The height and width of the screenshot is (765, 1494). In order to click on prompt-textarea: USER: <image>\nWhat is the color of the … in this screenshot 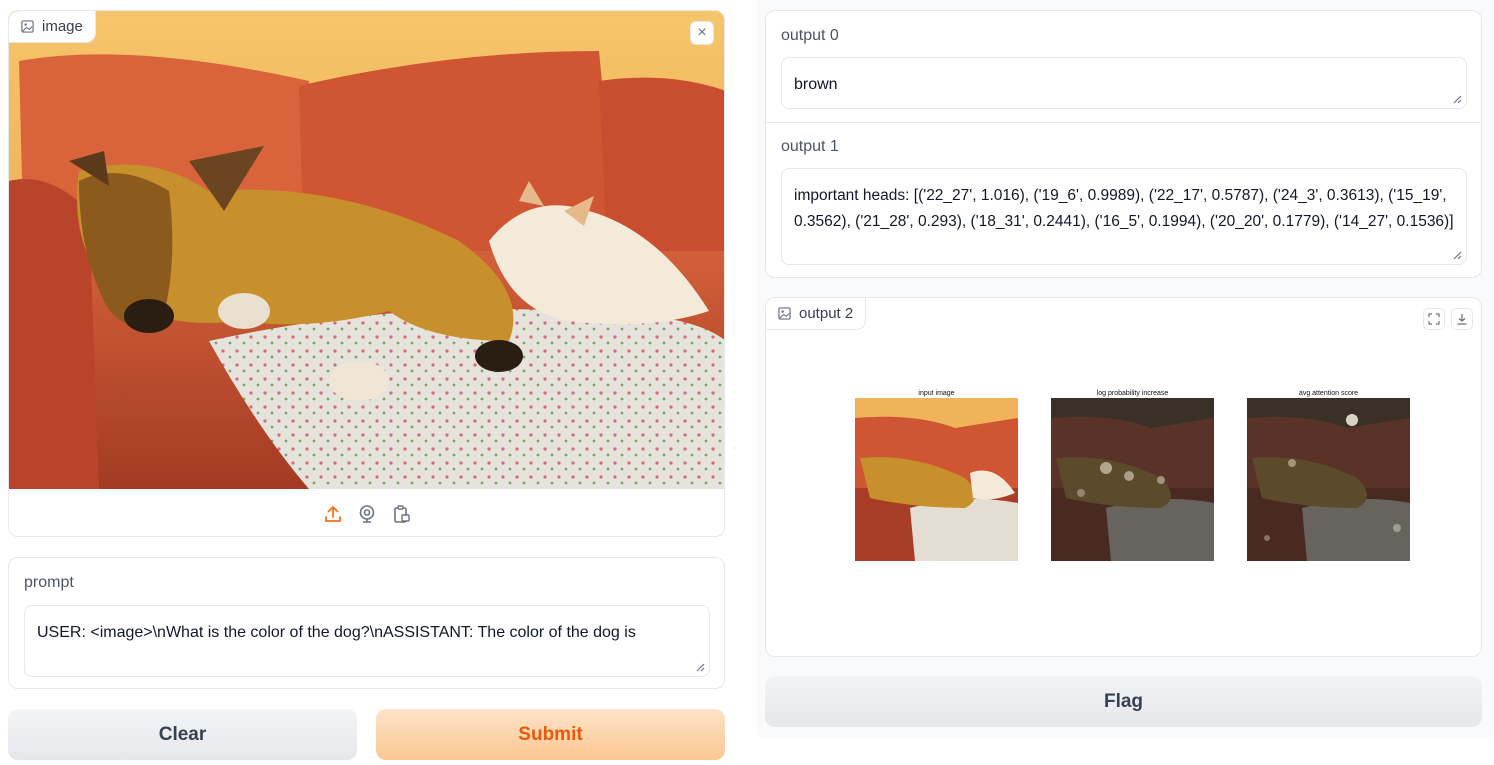, I will do `click(367, 641)`.